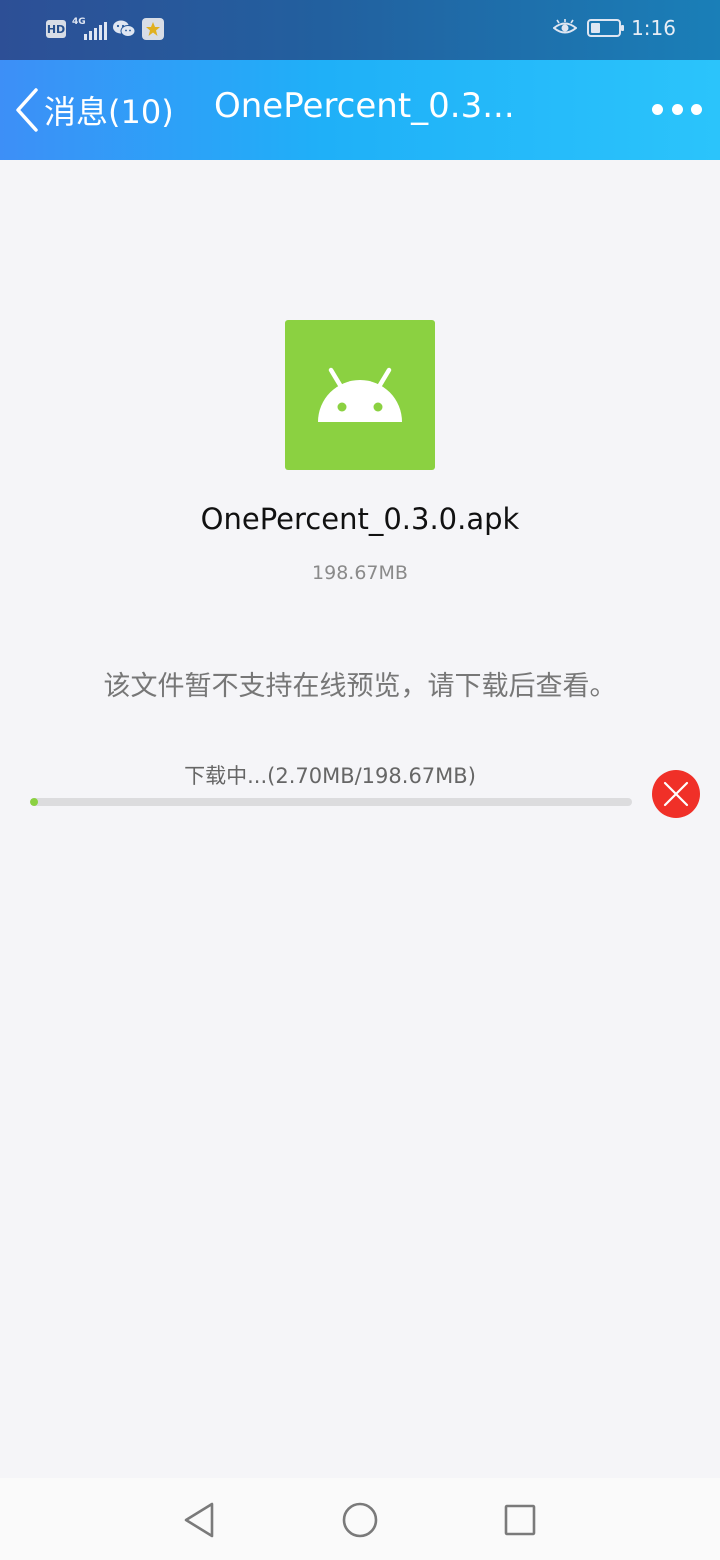  I want to click on file-type-icon, so click(360, 395).